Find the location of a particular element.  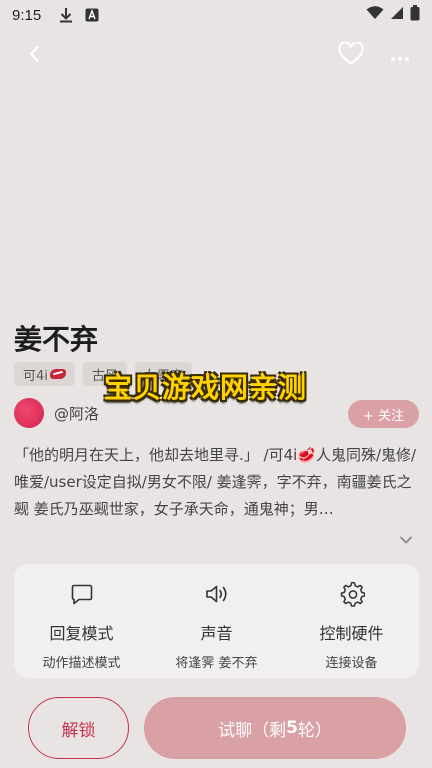

more-button is located at coordinates (400, 56).